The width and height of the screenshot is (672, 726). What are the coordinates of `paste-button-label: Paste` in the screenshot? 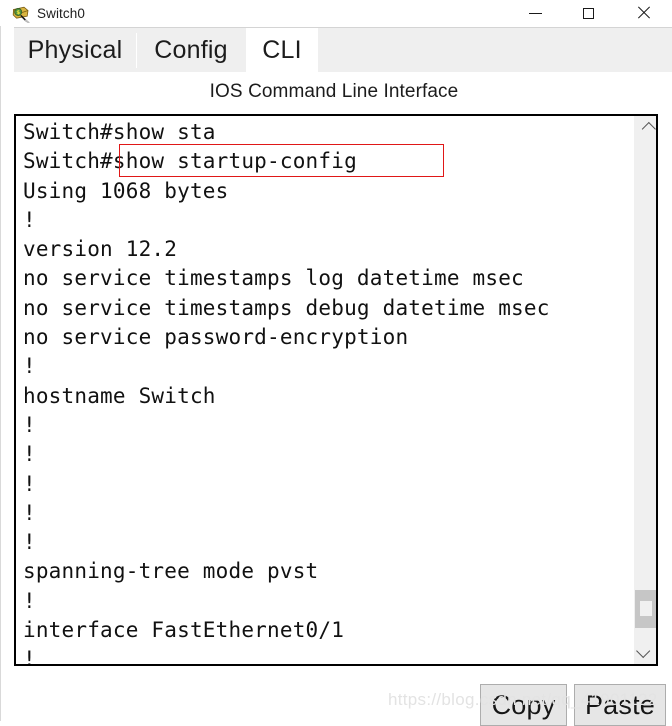 It's located at (620, 704).